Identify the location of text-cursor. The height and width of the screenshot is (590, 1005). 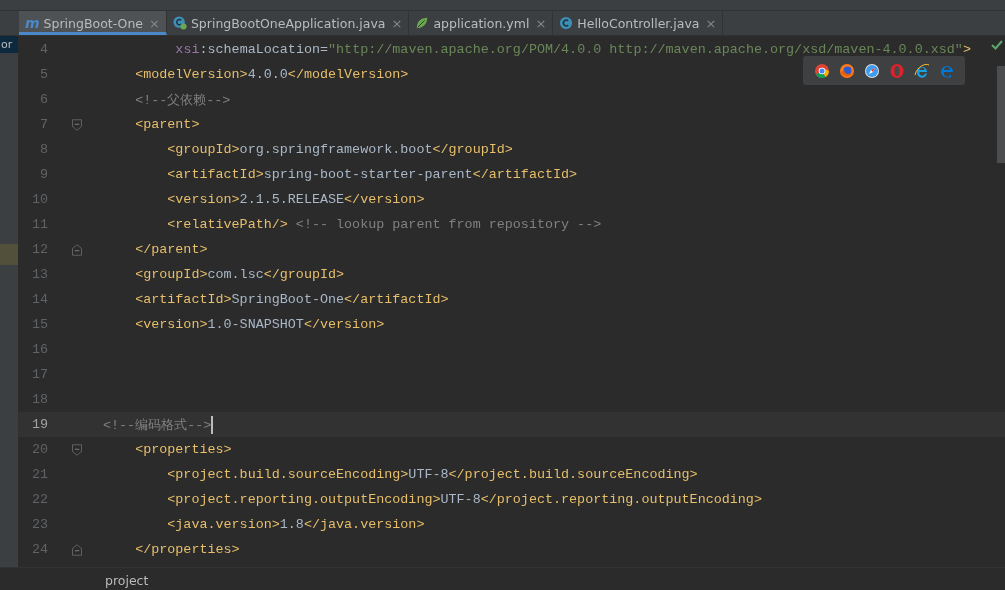
(212, 424).